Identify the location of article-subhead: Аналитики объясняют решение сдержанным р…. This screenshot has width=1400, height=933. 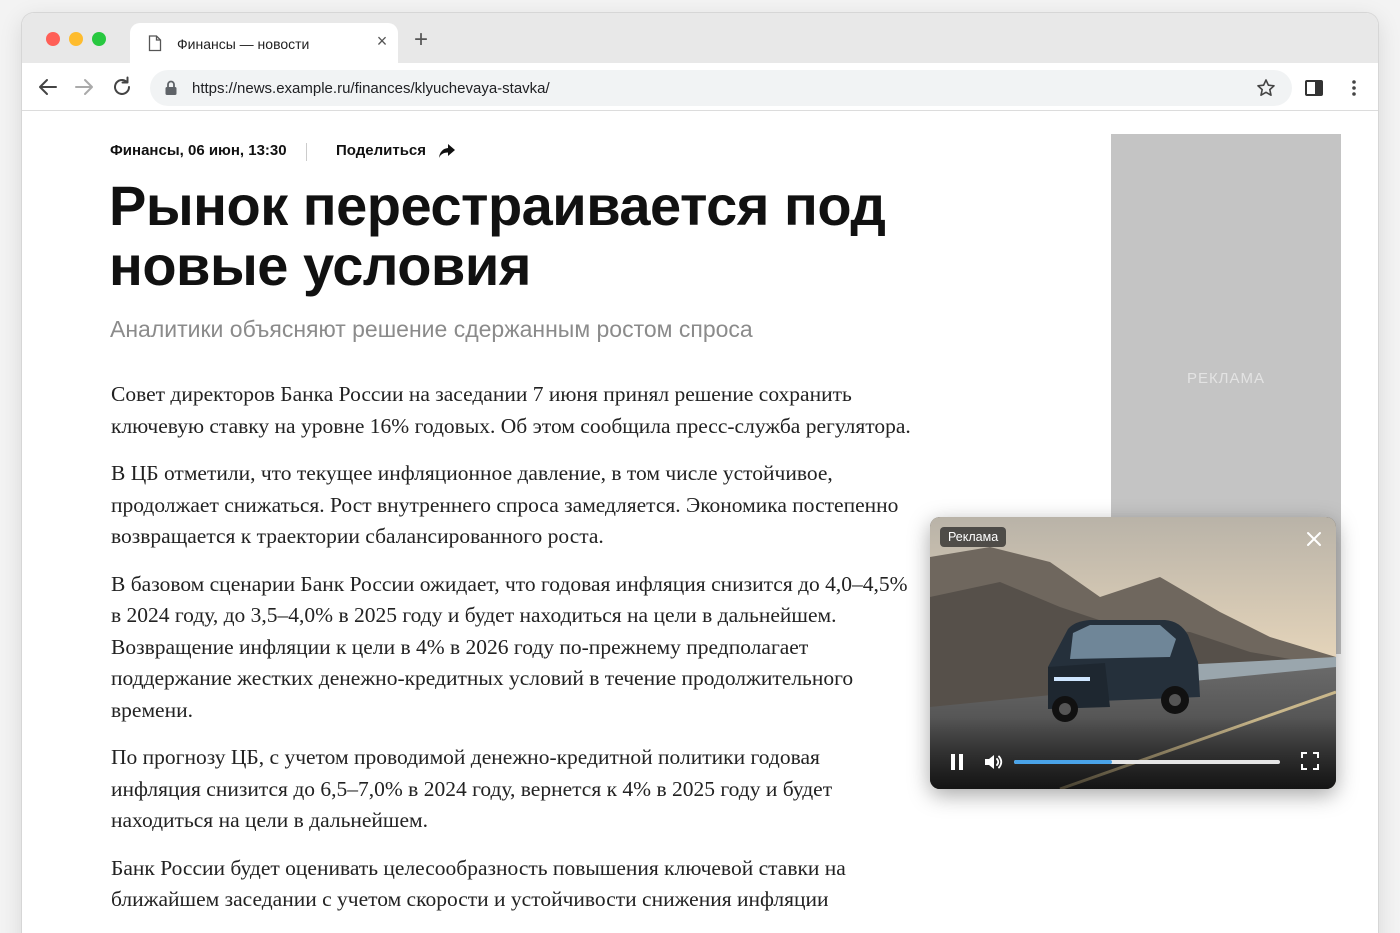
(431, 329).